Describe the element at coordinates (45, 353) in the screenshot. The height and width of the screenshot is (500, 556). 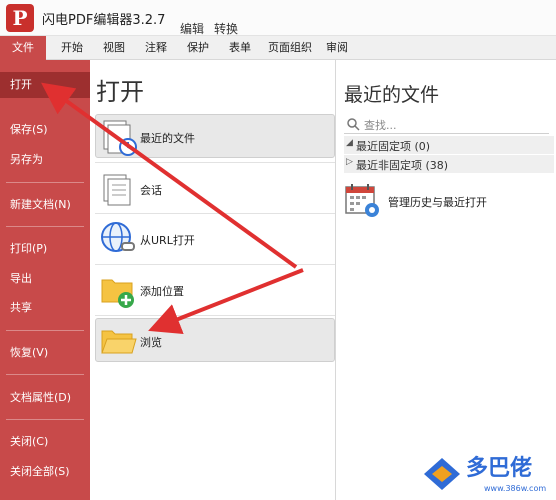
I see `sidebar-item-restore: 恢复(V)` at that location.